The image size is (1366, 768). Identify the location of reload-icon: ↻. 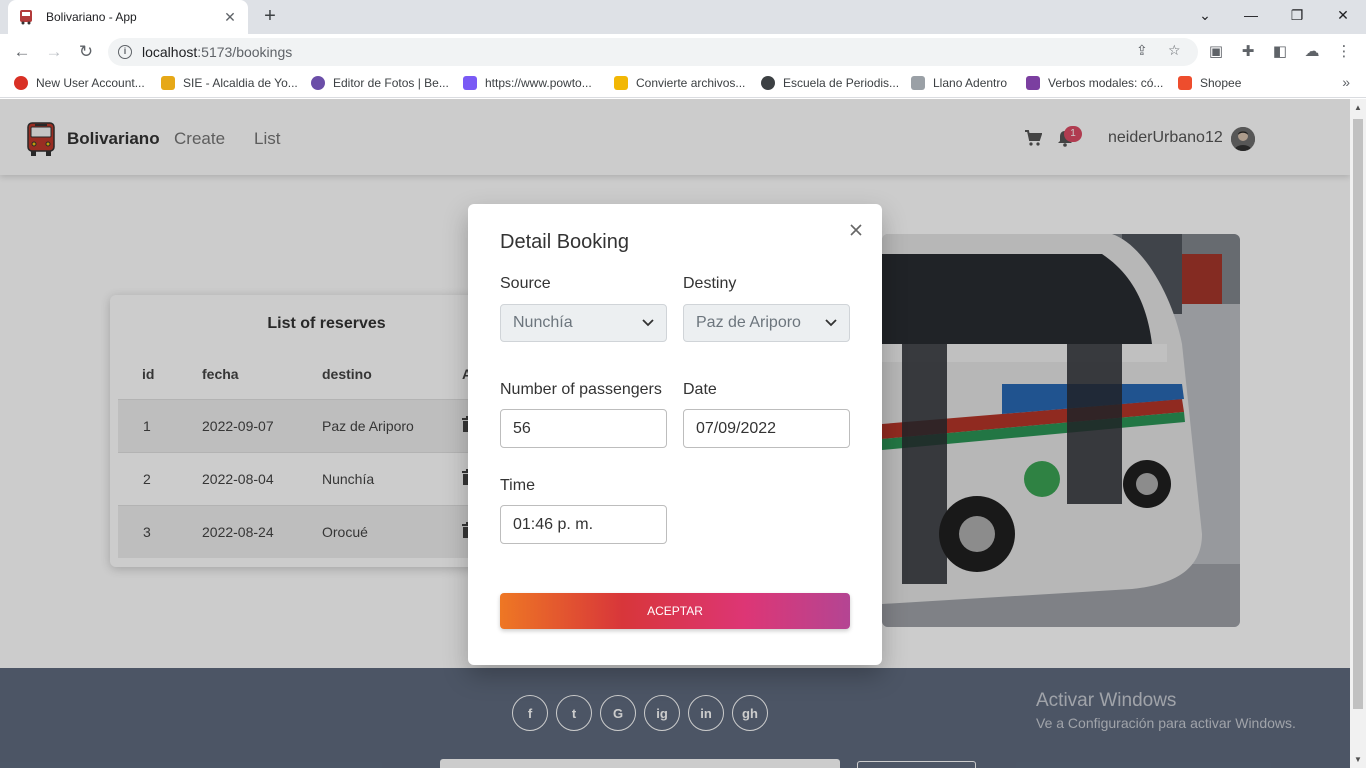
(86, 52).